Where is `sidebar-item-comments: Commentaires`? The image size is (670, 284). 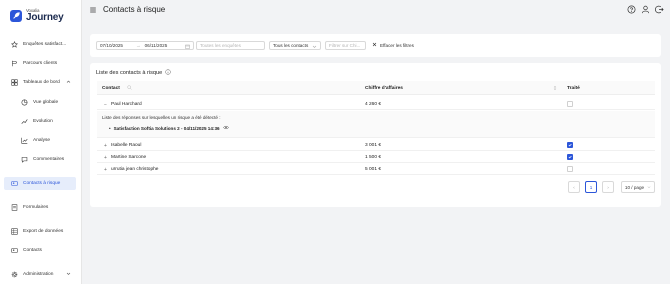
sidebar-item-comments: Commentaires is located at coordinates (40, 159).